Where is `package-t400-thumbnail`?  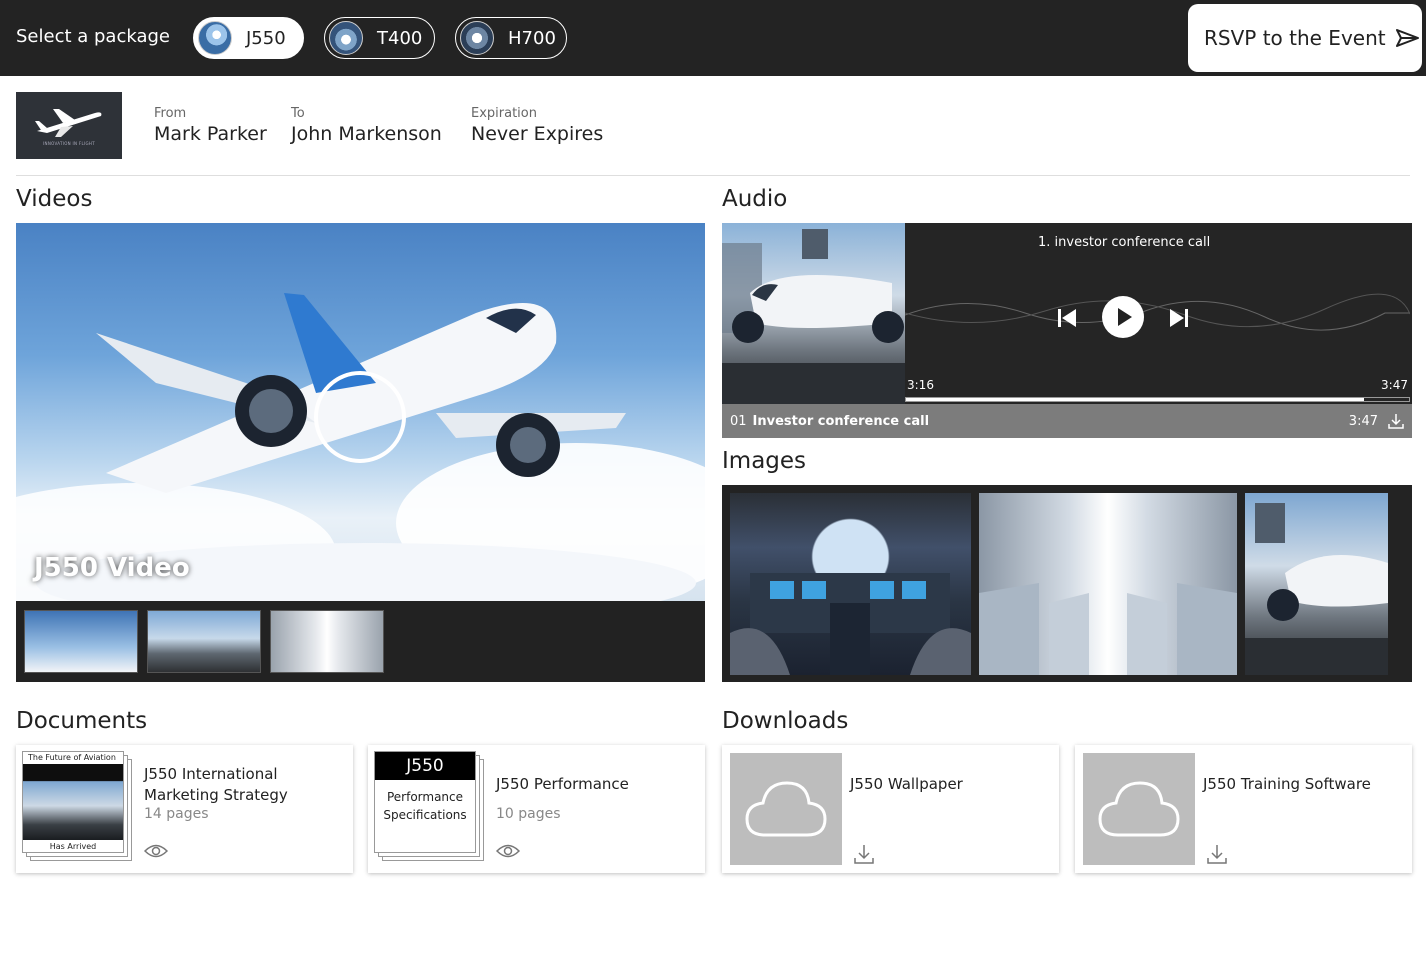 package-t400-thumbnail is located at coordinates (346, 38).